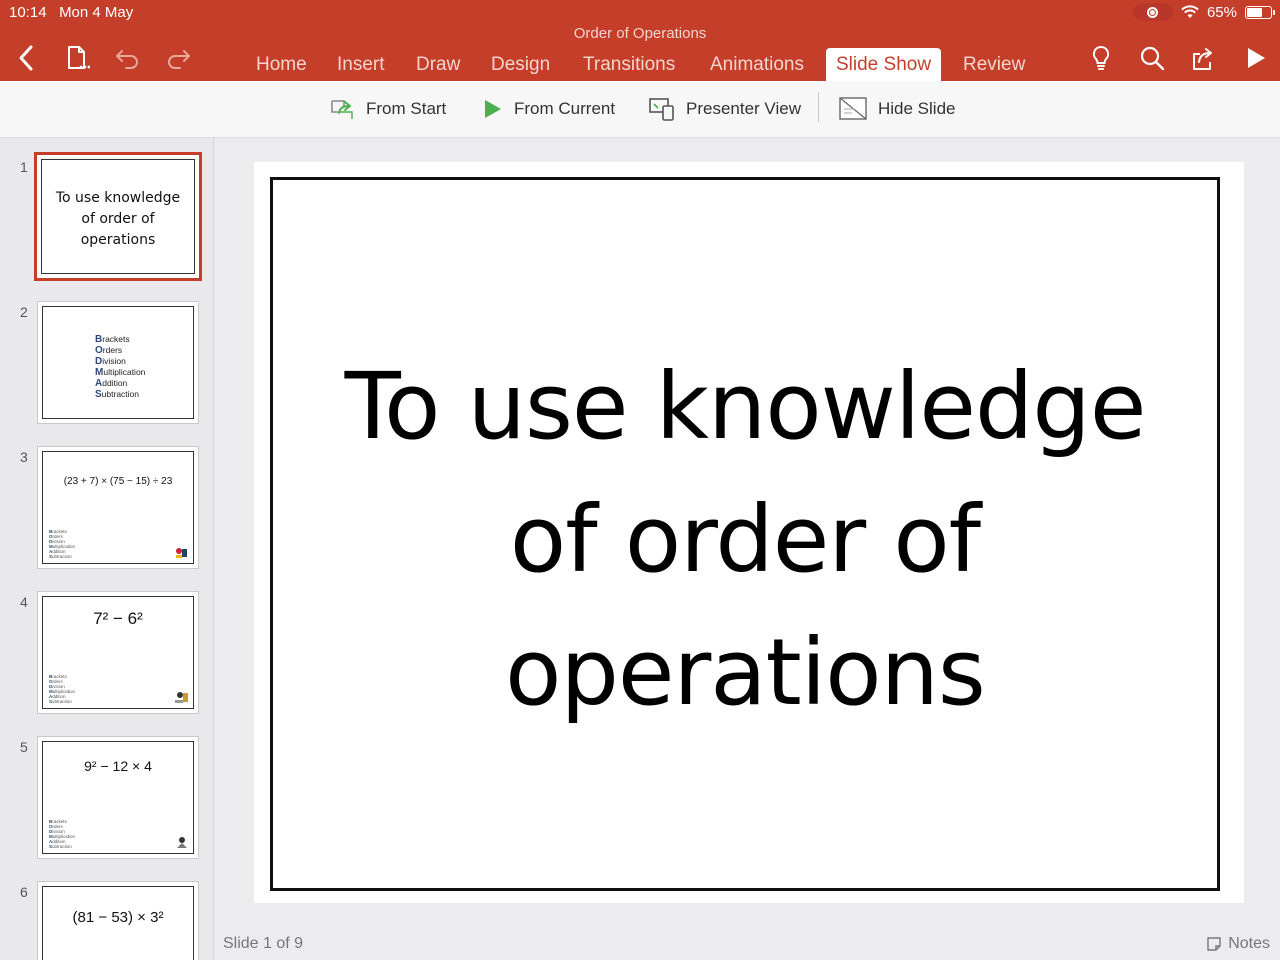 The image size is (1280, 960). What do you see at coordinates (853, 108) in the screenshot?
I see `hide-slide-icon` at bounding box center [853, 108].